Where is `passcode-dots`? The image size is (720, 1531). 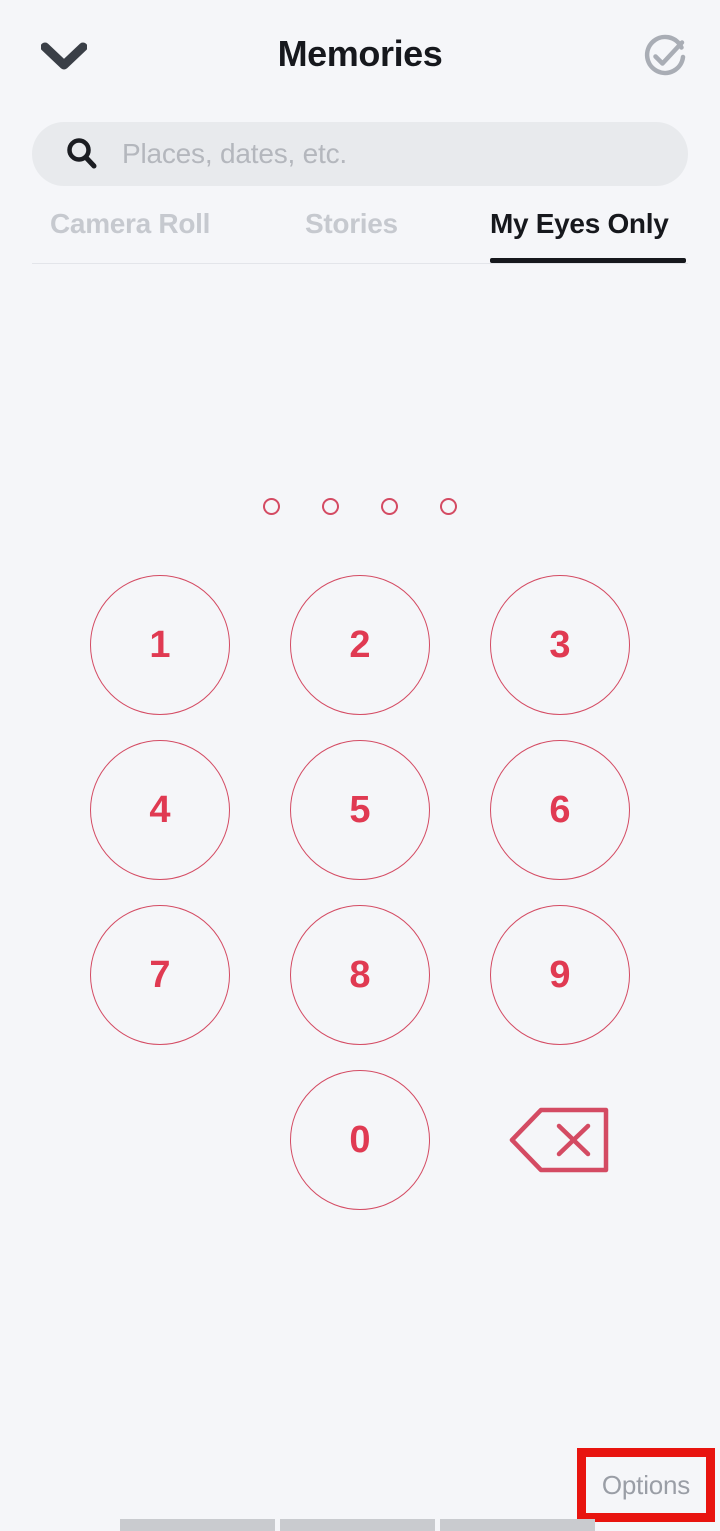 passcode-dots is located at coordinates (360, 506).